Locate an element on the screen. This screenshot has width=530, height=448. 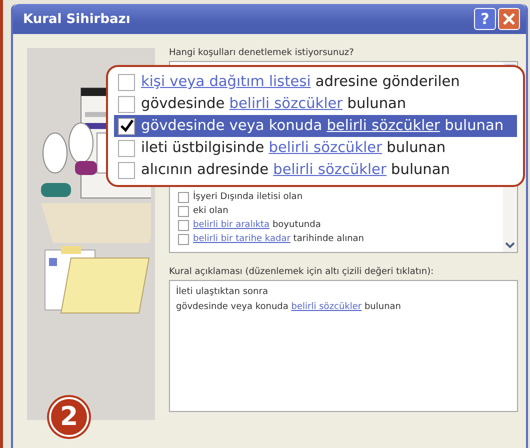
window-title: Kural Sihirbazı is located at coordinates (76, 19).